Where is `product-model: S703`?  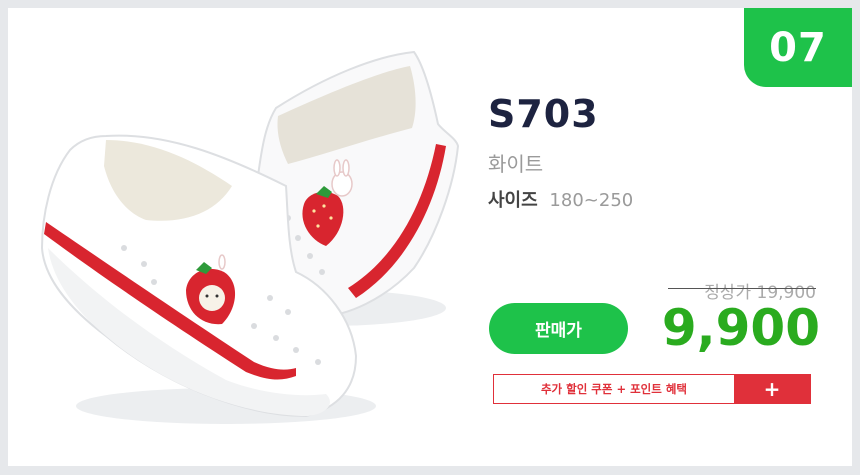 product-model: S703 is located at coordinates (543, 114).